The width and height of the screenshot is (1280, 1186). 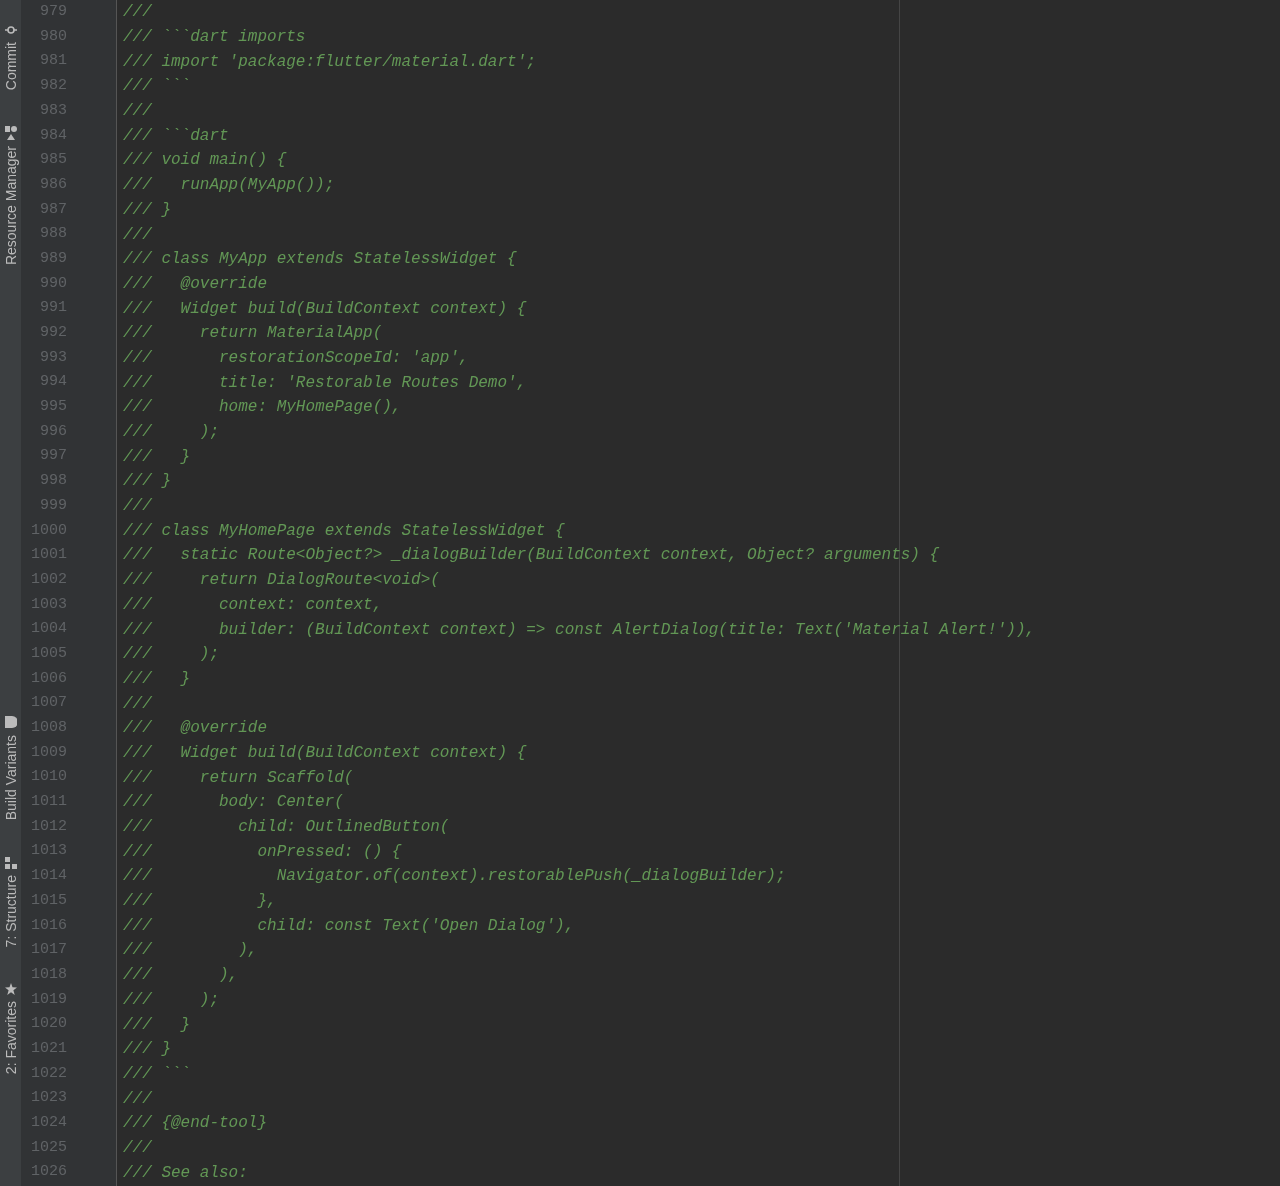 What do you see at coordinates (185, 1173) in the screenshot?
I see `code-comment-line: /// See also:` at bounding box center [185, 1173].